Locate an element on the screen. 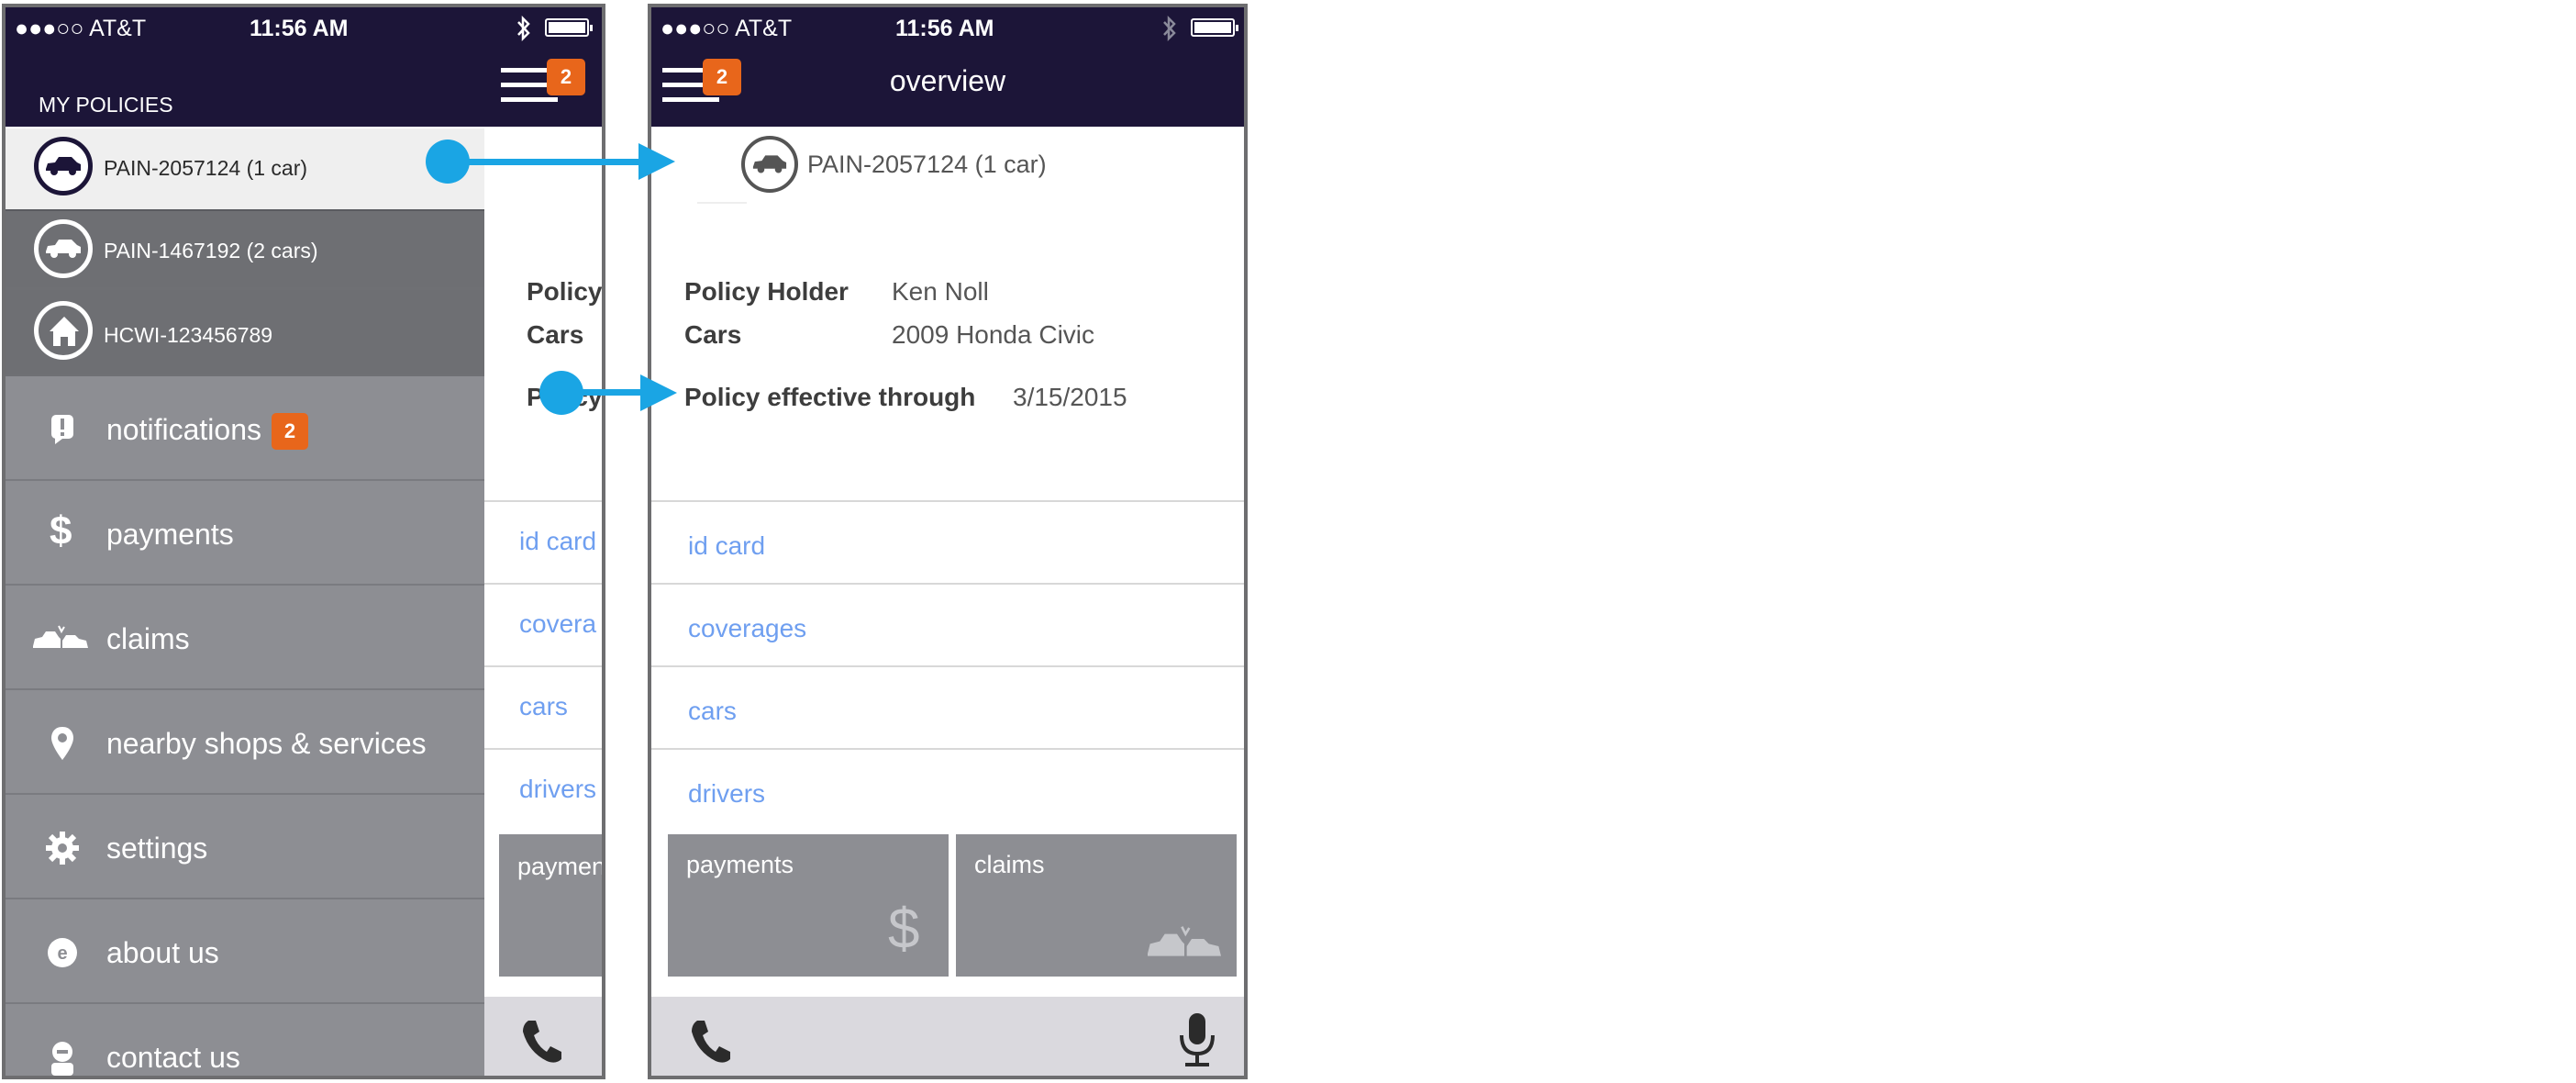  policy-label: PAIN-2057124 (1 car) is located at coordinates (206, 168).